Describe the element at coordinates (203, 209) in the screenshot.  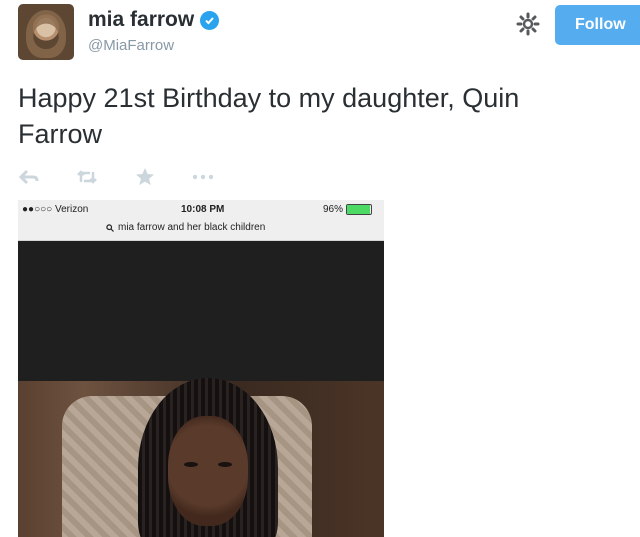
I see `clock-label: 10:08 PM` at that location.